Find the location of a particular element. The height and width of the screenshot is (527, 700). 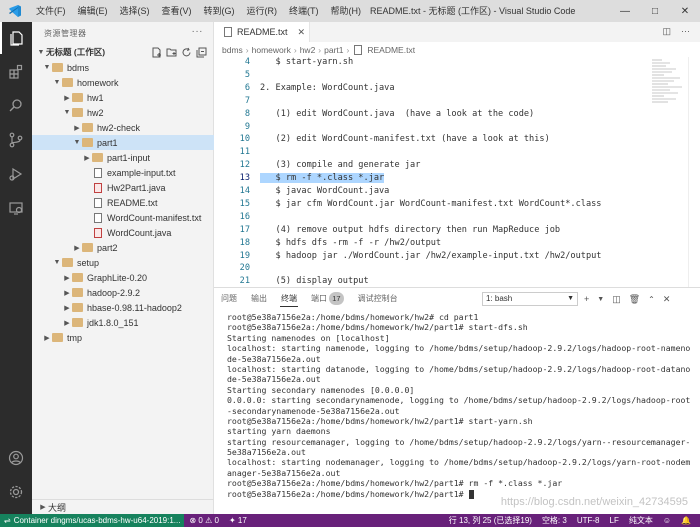

tab-readme: README.txt ✕ is located at coordinates (262, 32).